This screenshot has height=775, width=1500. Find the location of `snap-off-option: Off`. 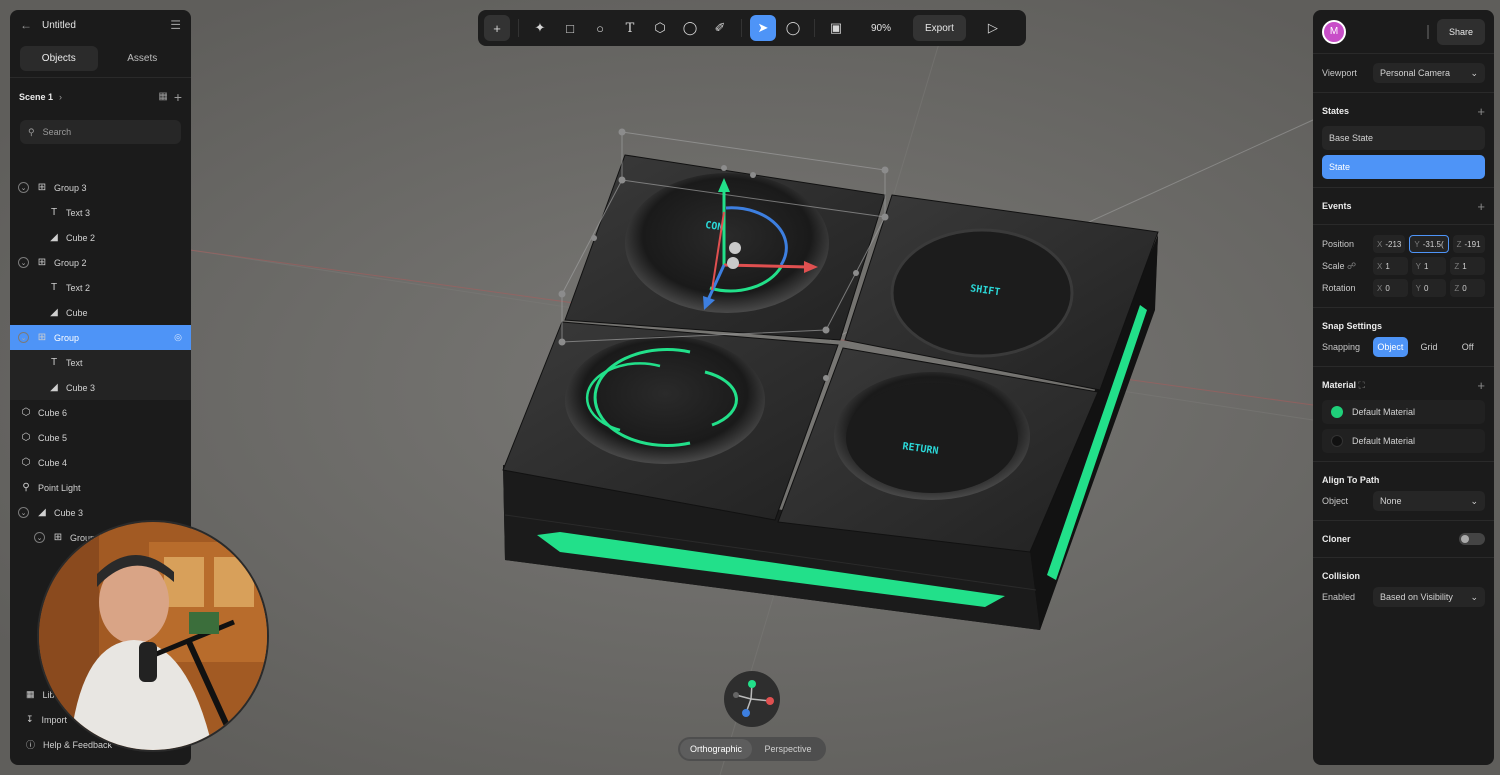

snap-off-option: Off is located at coordinates (1467, 347).